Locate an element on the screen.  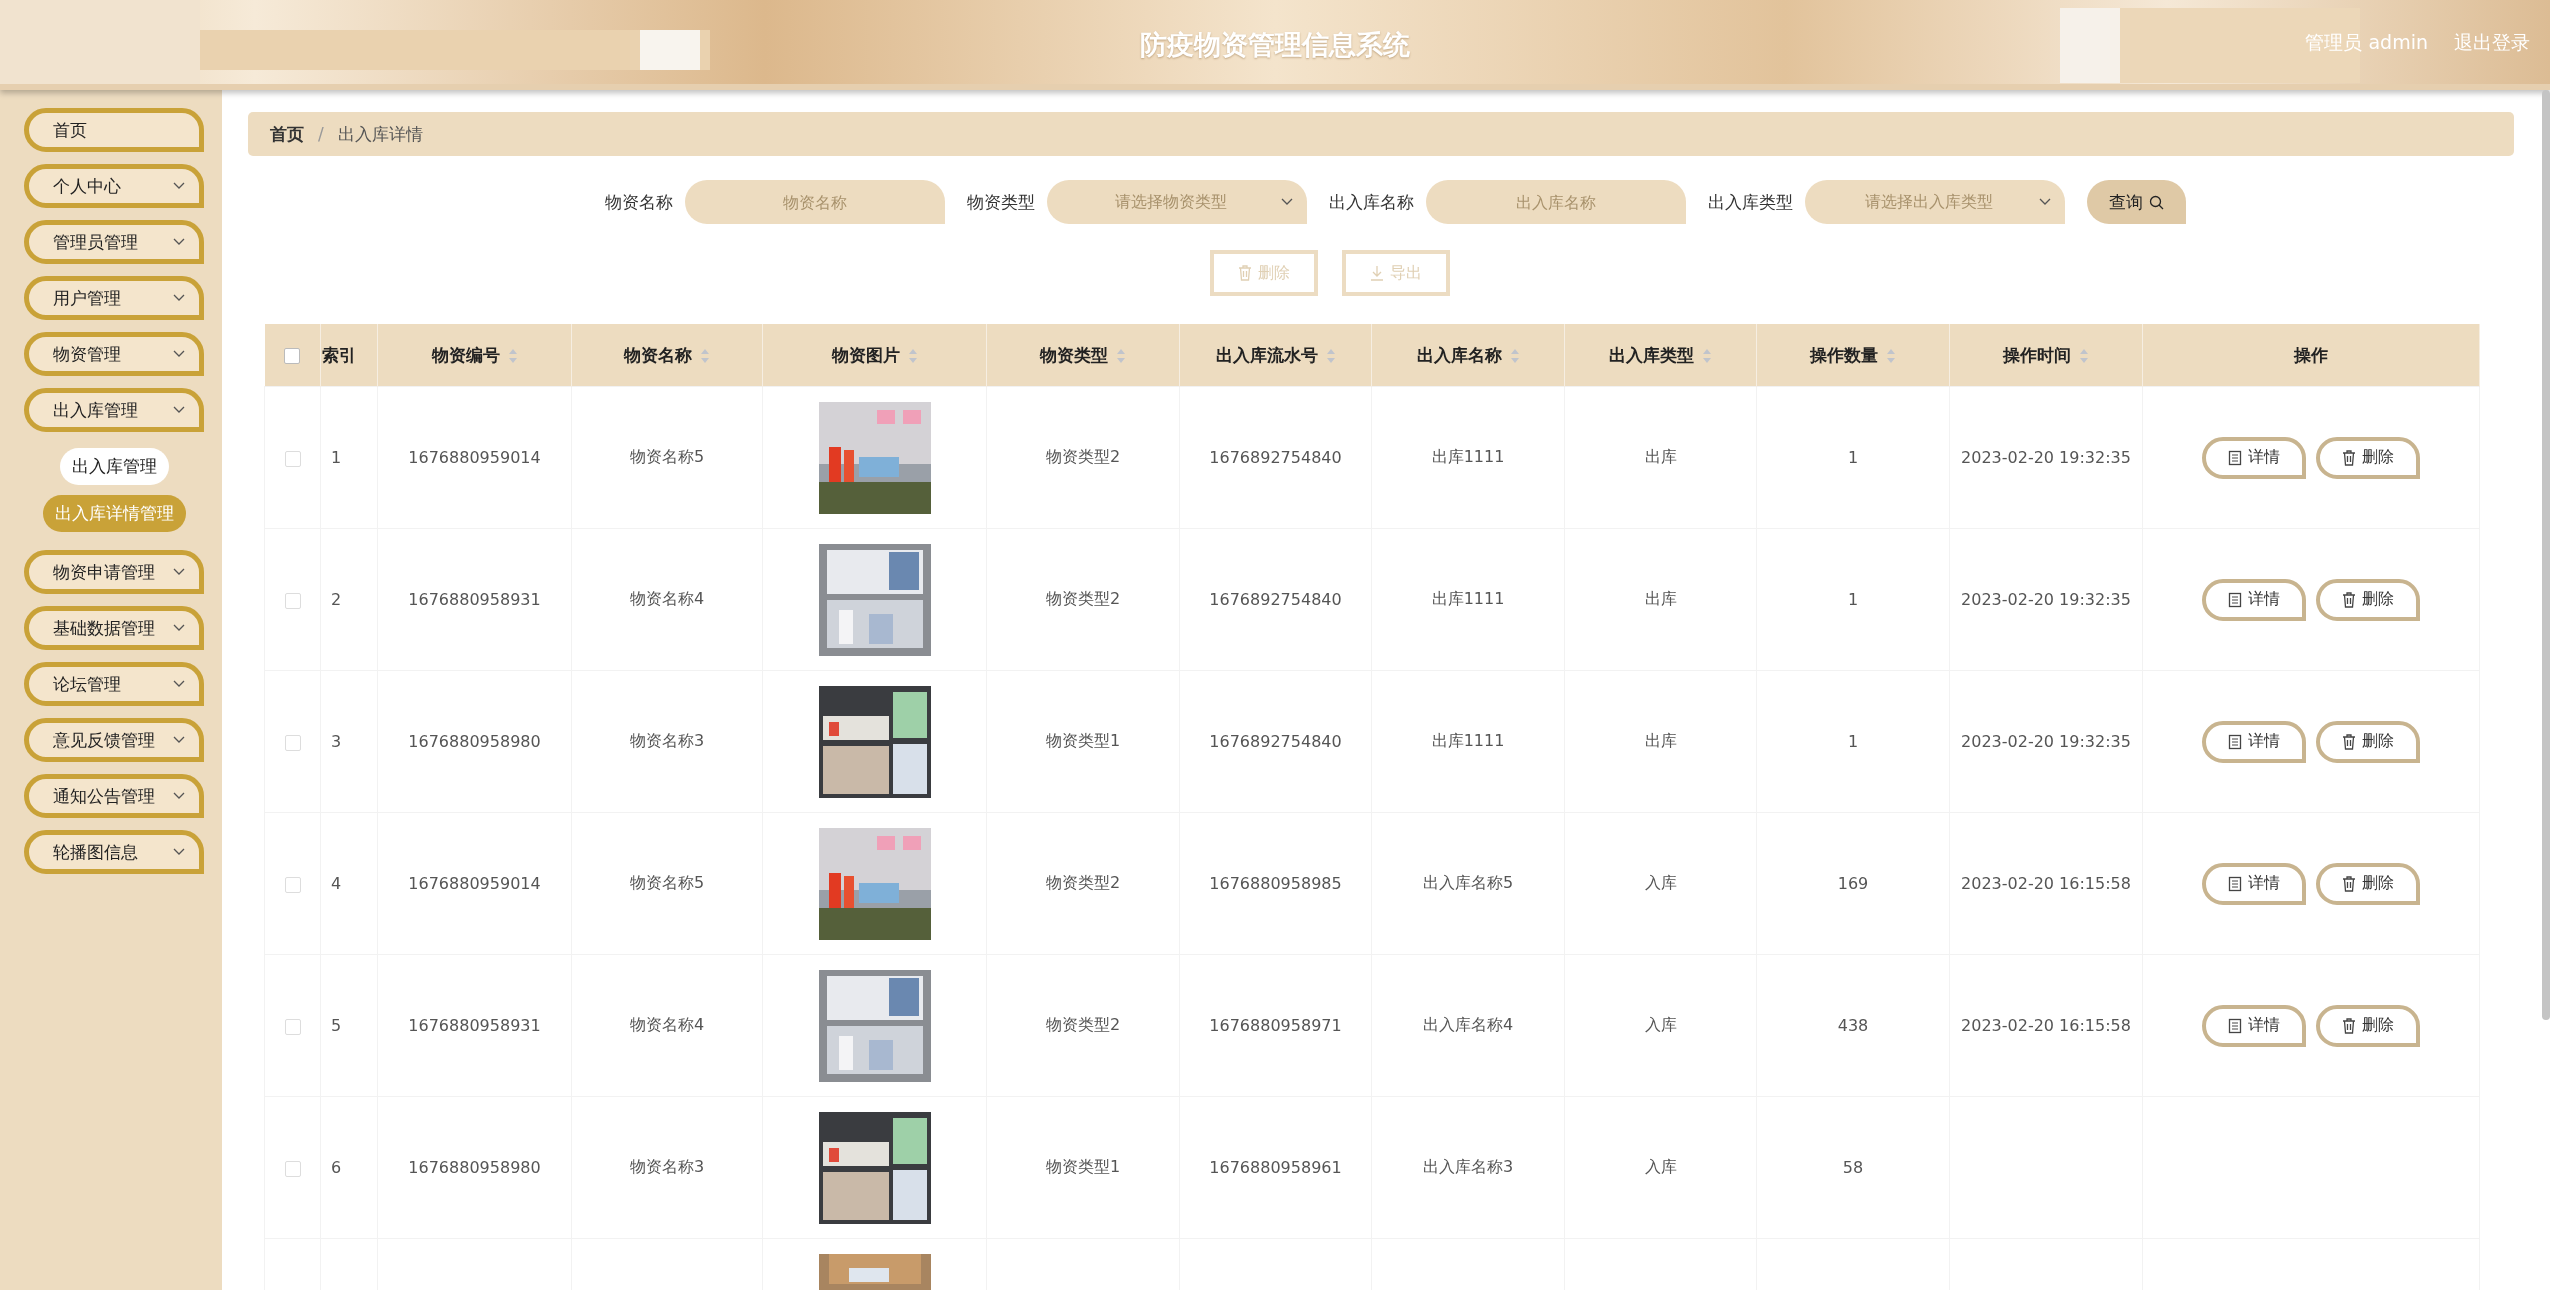
column-header: 物资类型 is located at coordinates (1074, 354).